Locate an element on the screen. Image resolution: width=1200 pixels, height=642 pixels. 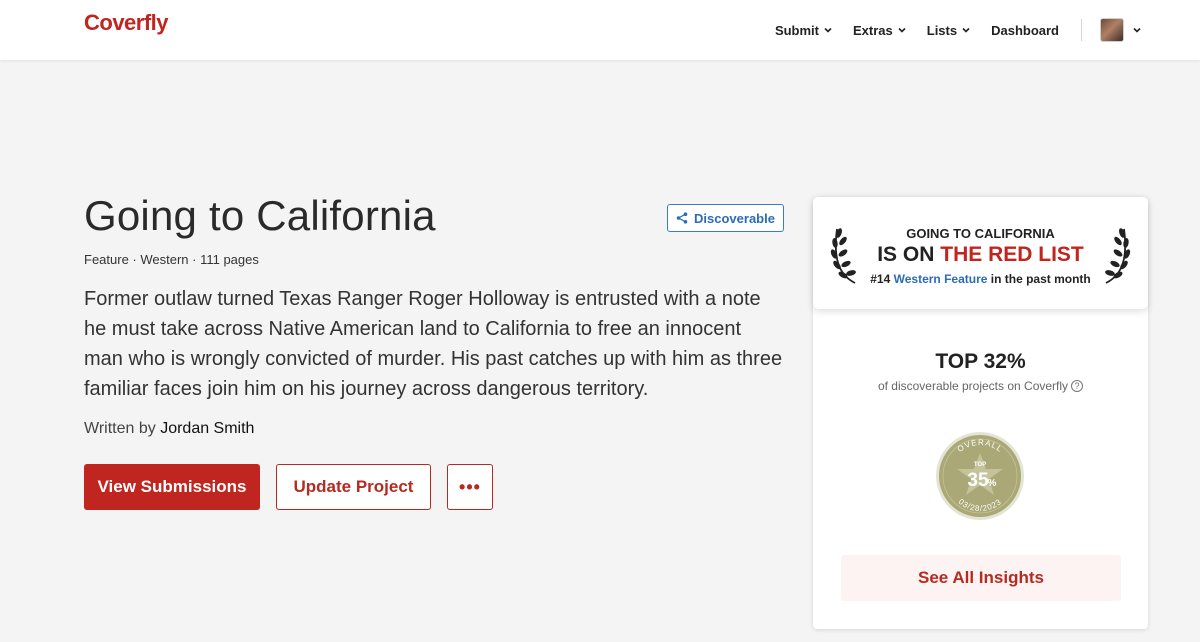
more-options-button: ••• is located at coordinates (470, 487).